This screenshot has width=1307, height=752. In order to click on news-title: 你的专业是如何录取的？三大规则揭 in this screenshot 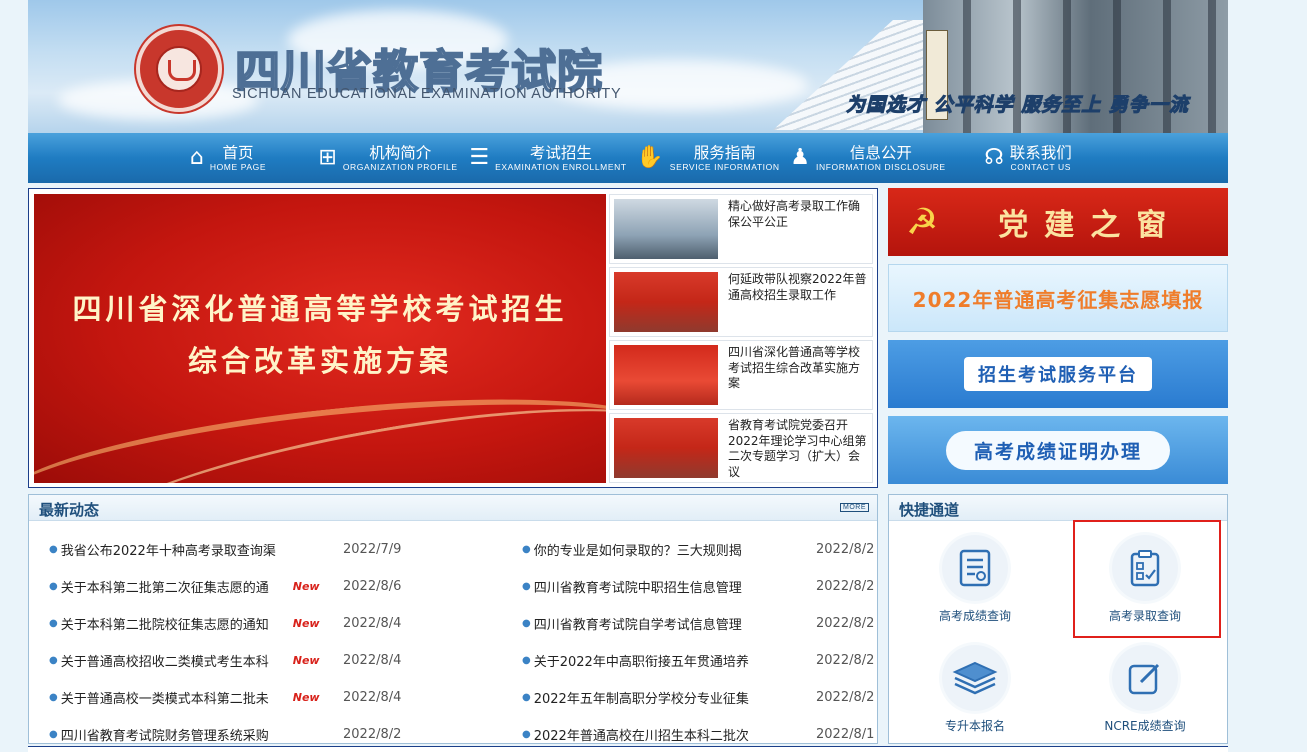, I will do `click(637, 551)`.